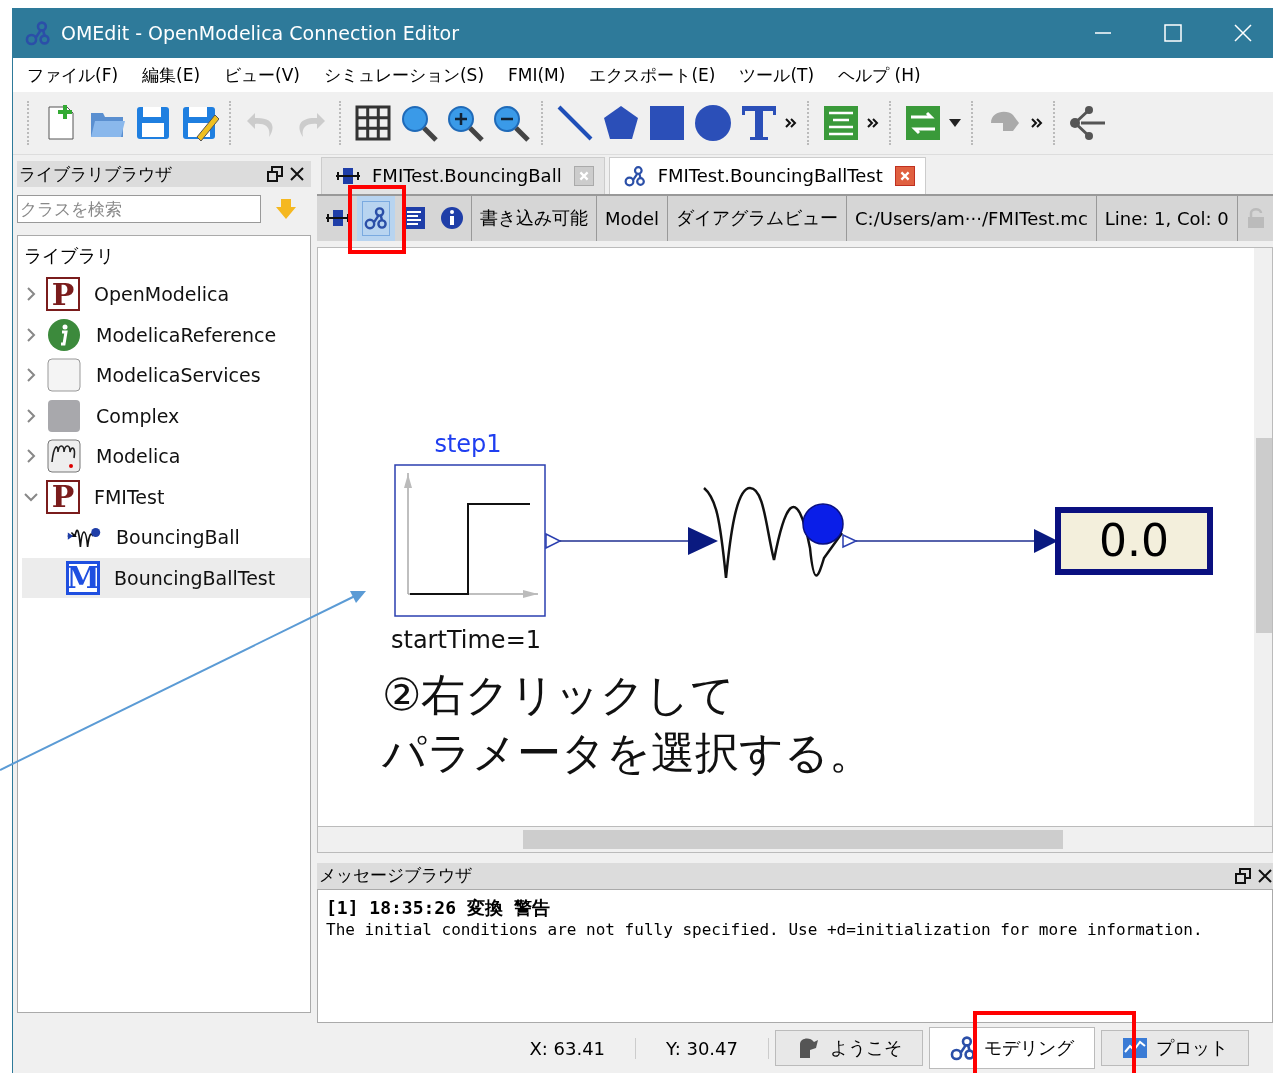  What do you see at coordinates (757, 218) in the screenshot?
I see `status-field: ダイアグラムビュー` at bounding box center [757, 218].